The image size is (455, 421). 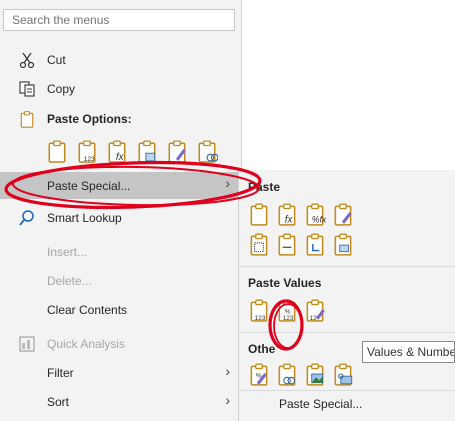 I want to click on paste-picture-icon, so click(x=315, y=374).